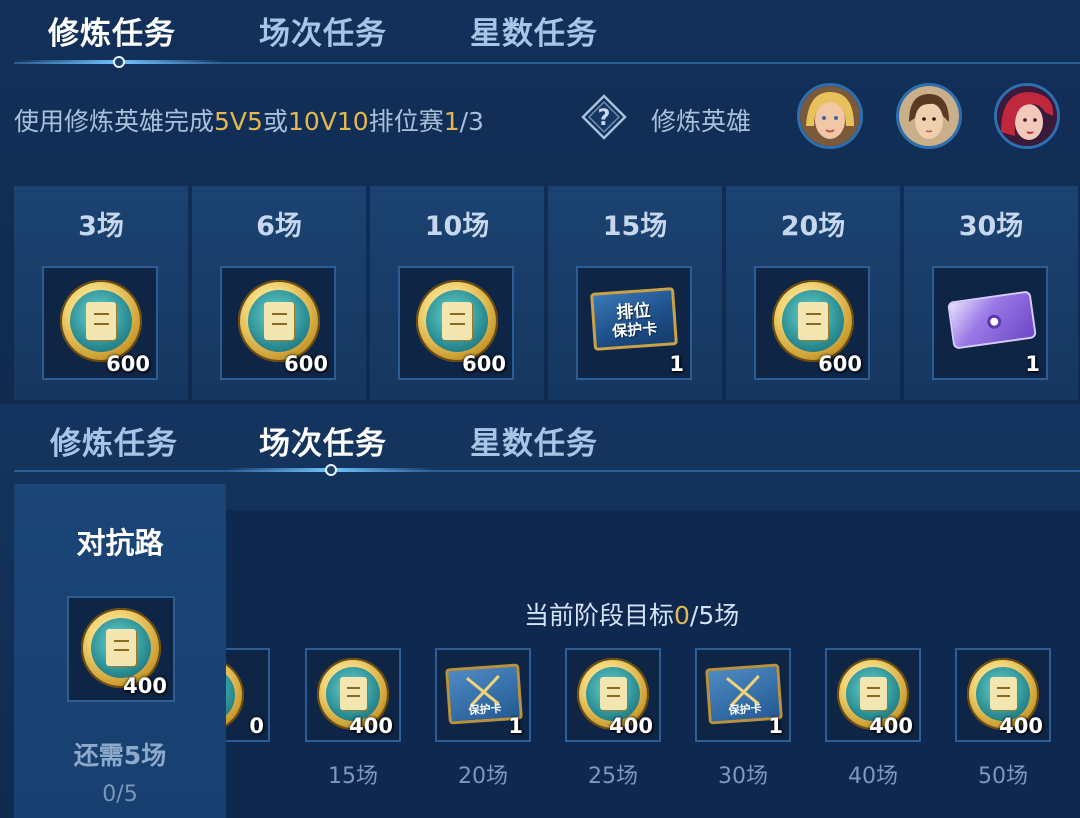 The height and width of the screenshot is (818, 1080). I want to click on lane-title: 对抗路, so click(120, 543).